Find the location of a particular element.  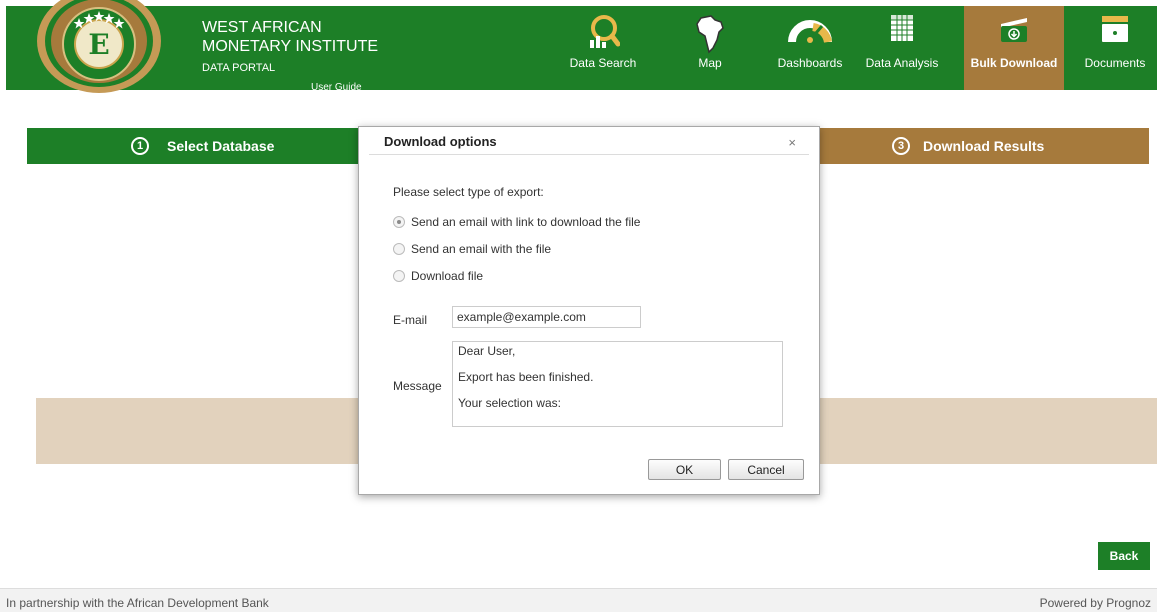

africa-map-icon is located at coordinates (710, 34).